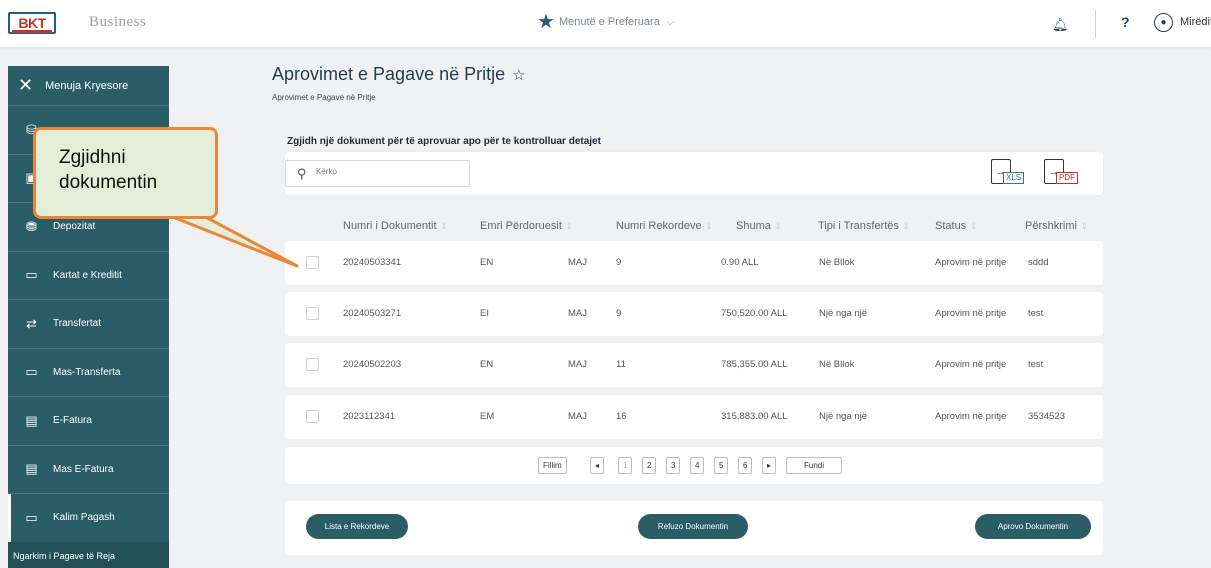 Image resolution: width=1211 pixels, height=568 pixels. I want to click on callout-pointer, so click(231, 240).